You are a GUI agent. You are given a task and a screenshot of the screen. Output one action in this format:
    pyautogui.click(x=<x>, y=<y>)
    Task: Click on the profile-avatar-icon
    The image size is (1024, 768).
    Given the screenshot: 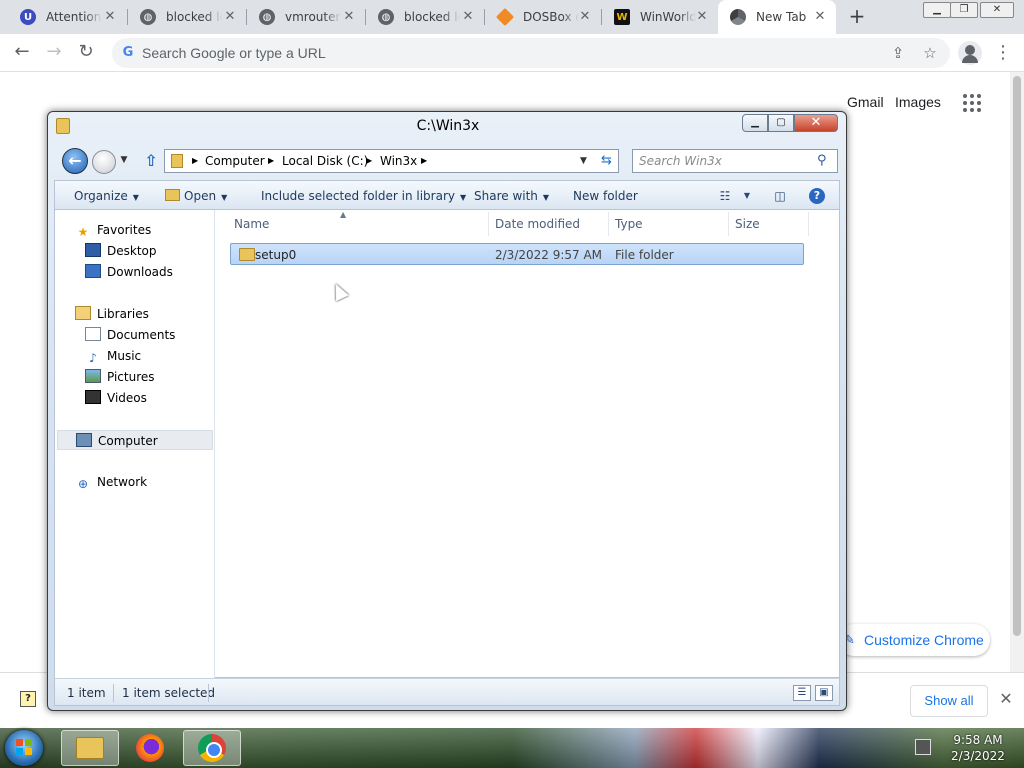 What is the action you would take?
    pyautogui.click(x=970, y=53)
    